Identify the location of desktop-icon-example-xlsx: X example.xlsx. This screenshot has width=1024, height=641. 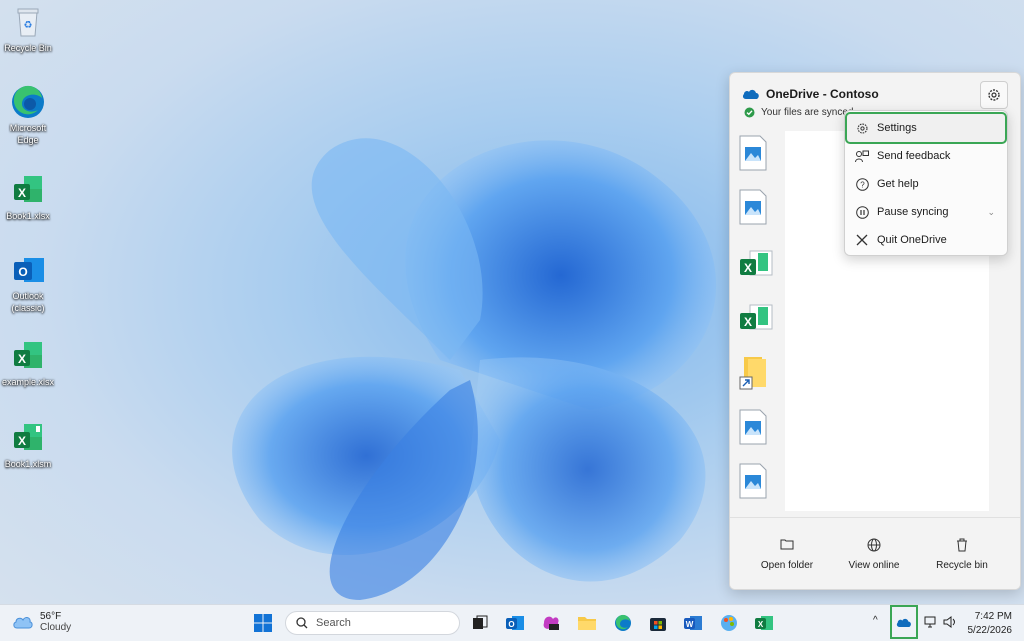
(28, 363).